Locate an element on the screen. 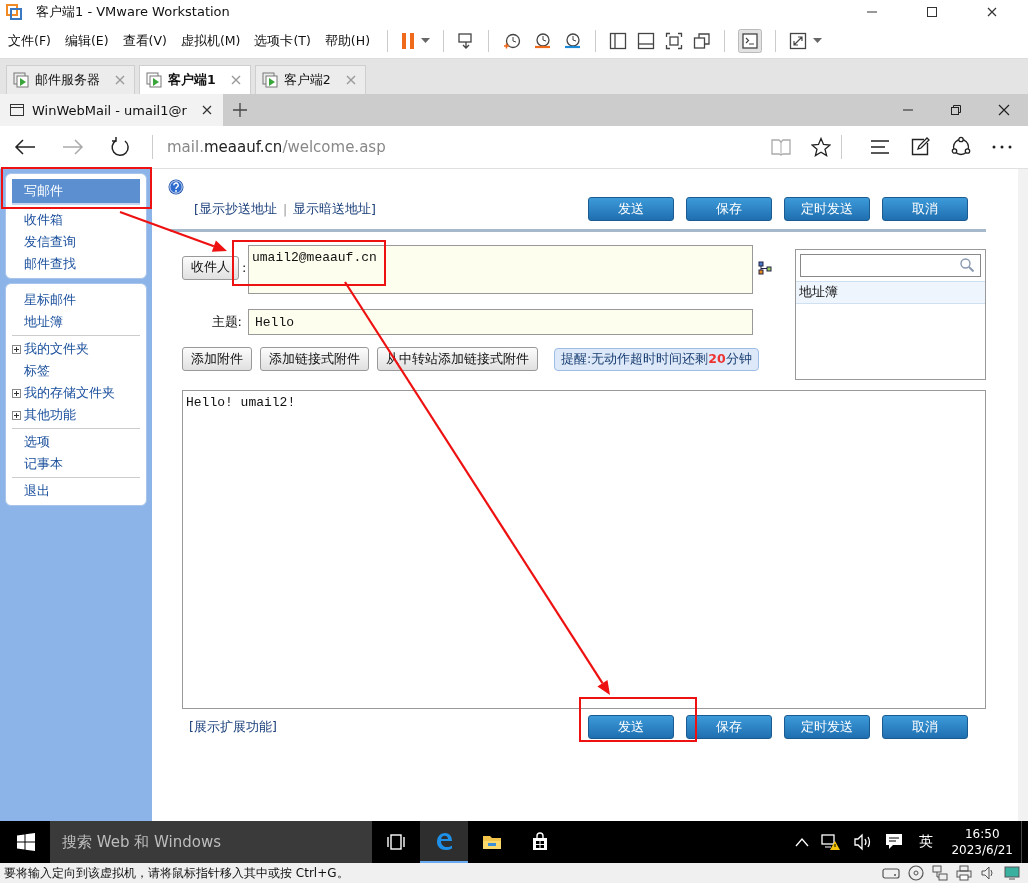  sidebar-item: 标签 is located at coordinates (76, 371).